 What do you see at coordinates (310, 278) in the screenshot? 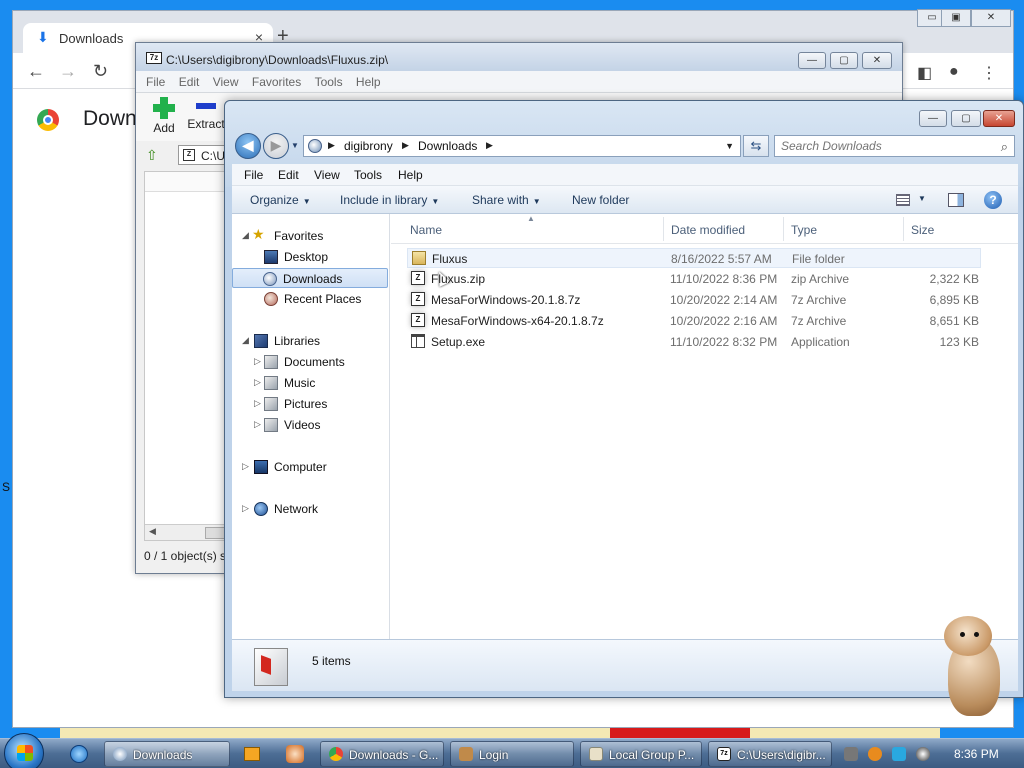
I see `nav-downloads: Downloads` at bounding box center [310, 278].